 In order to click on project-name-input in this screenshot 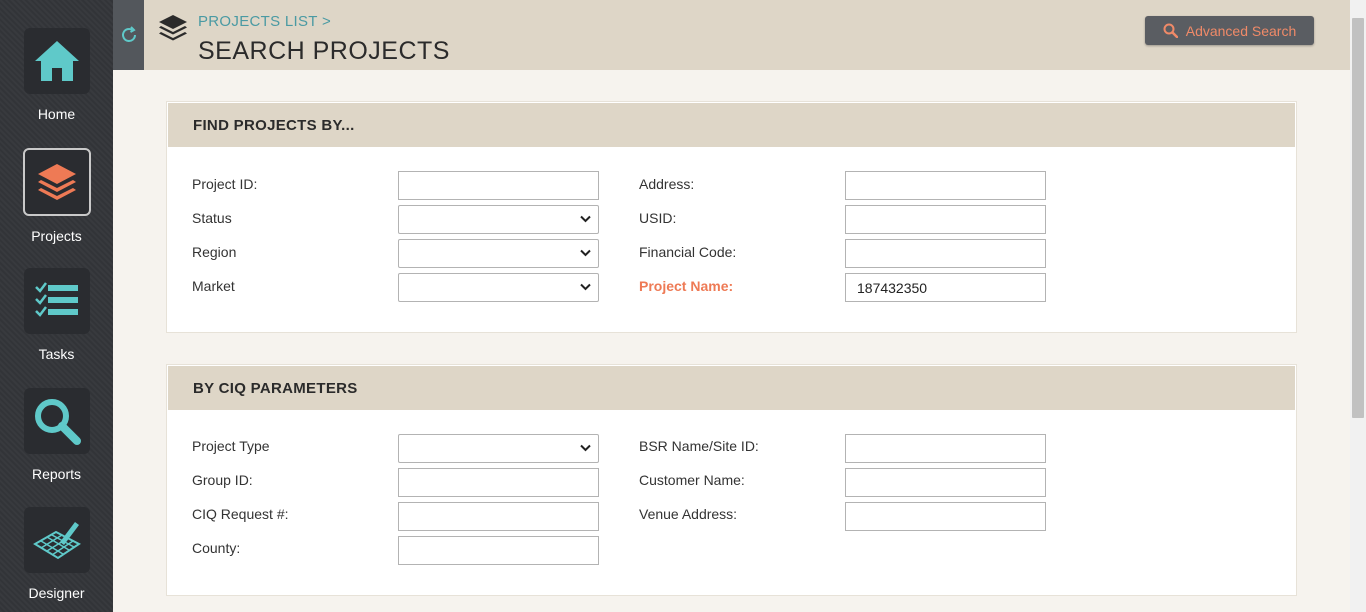, I will do `click(945, 287)`.